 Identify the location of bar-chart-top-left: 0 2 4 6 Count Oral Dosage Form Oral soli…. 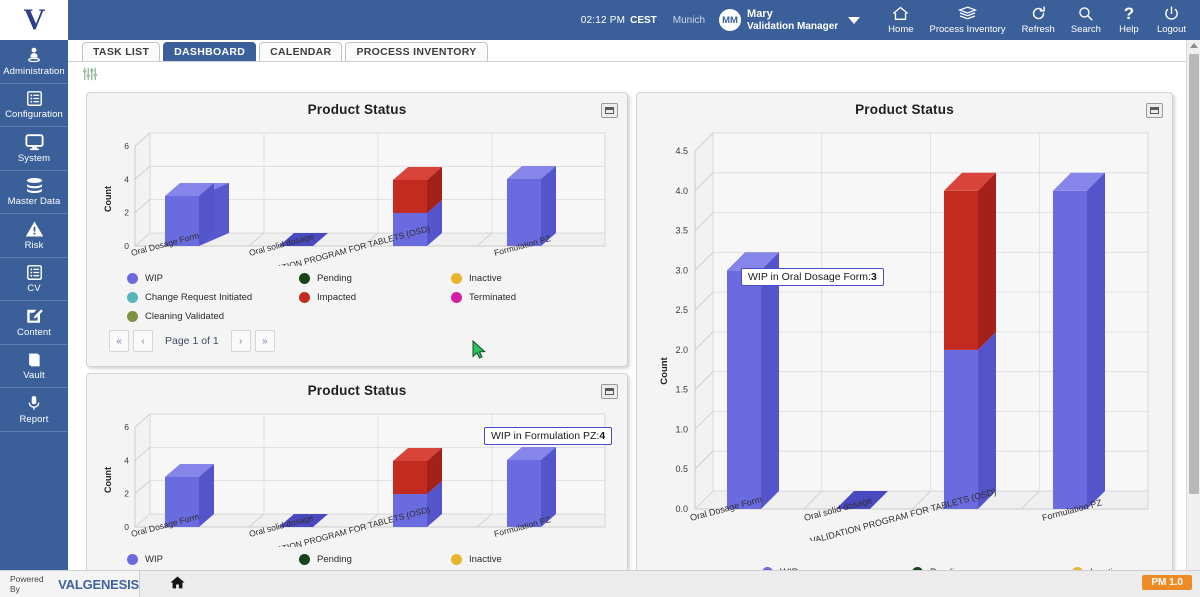
(357, 193).